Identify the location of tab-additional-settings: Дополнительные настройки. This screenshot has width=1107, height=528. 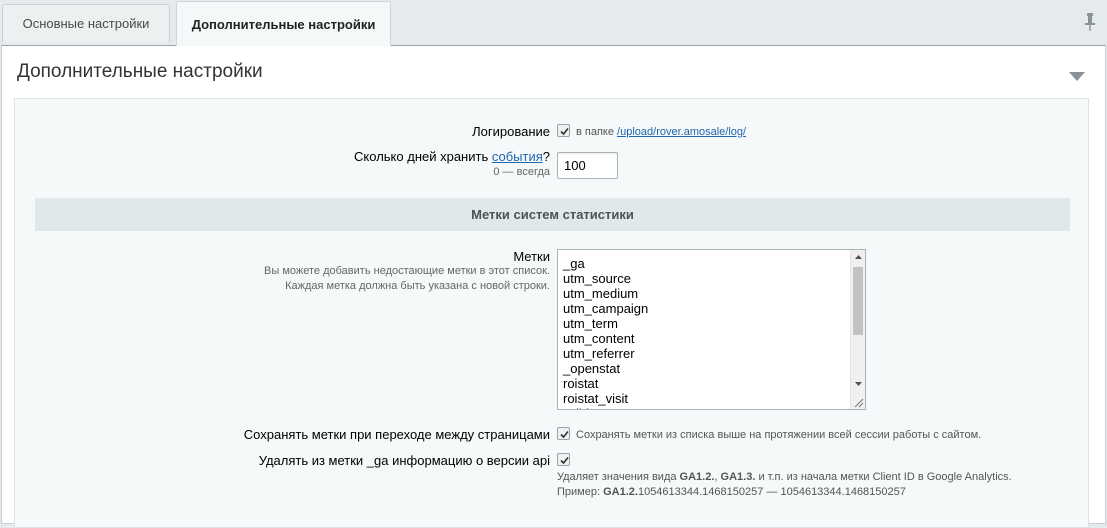
(283, 23).